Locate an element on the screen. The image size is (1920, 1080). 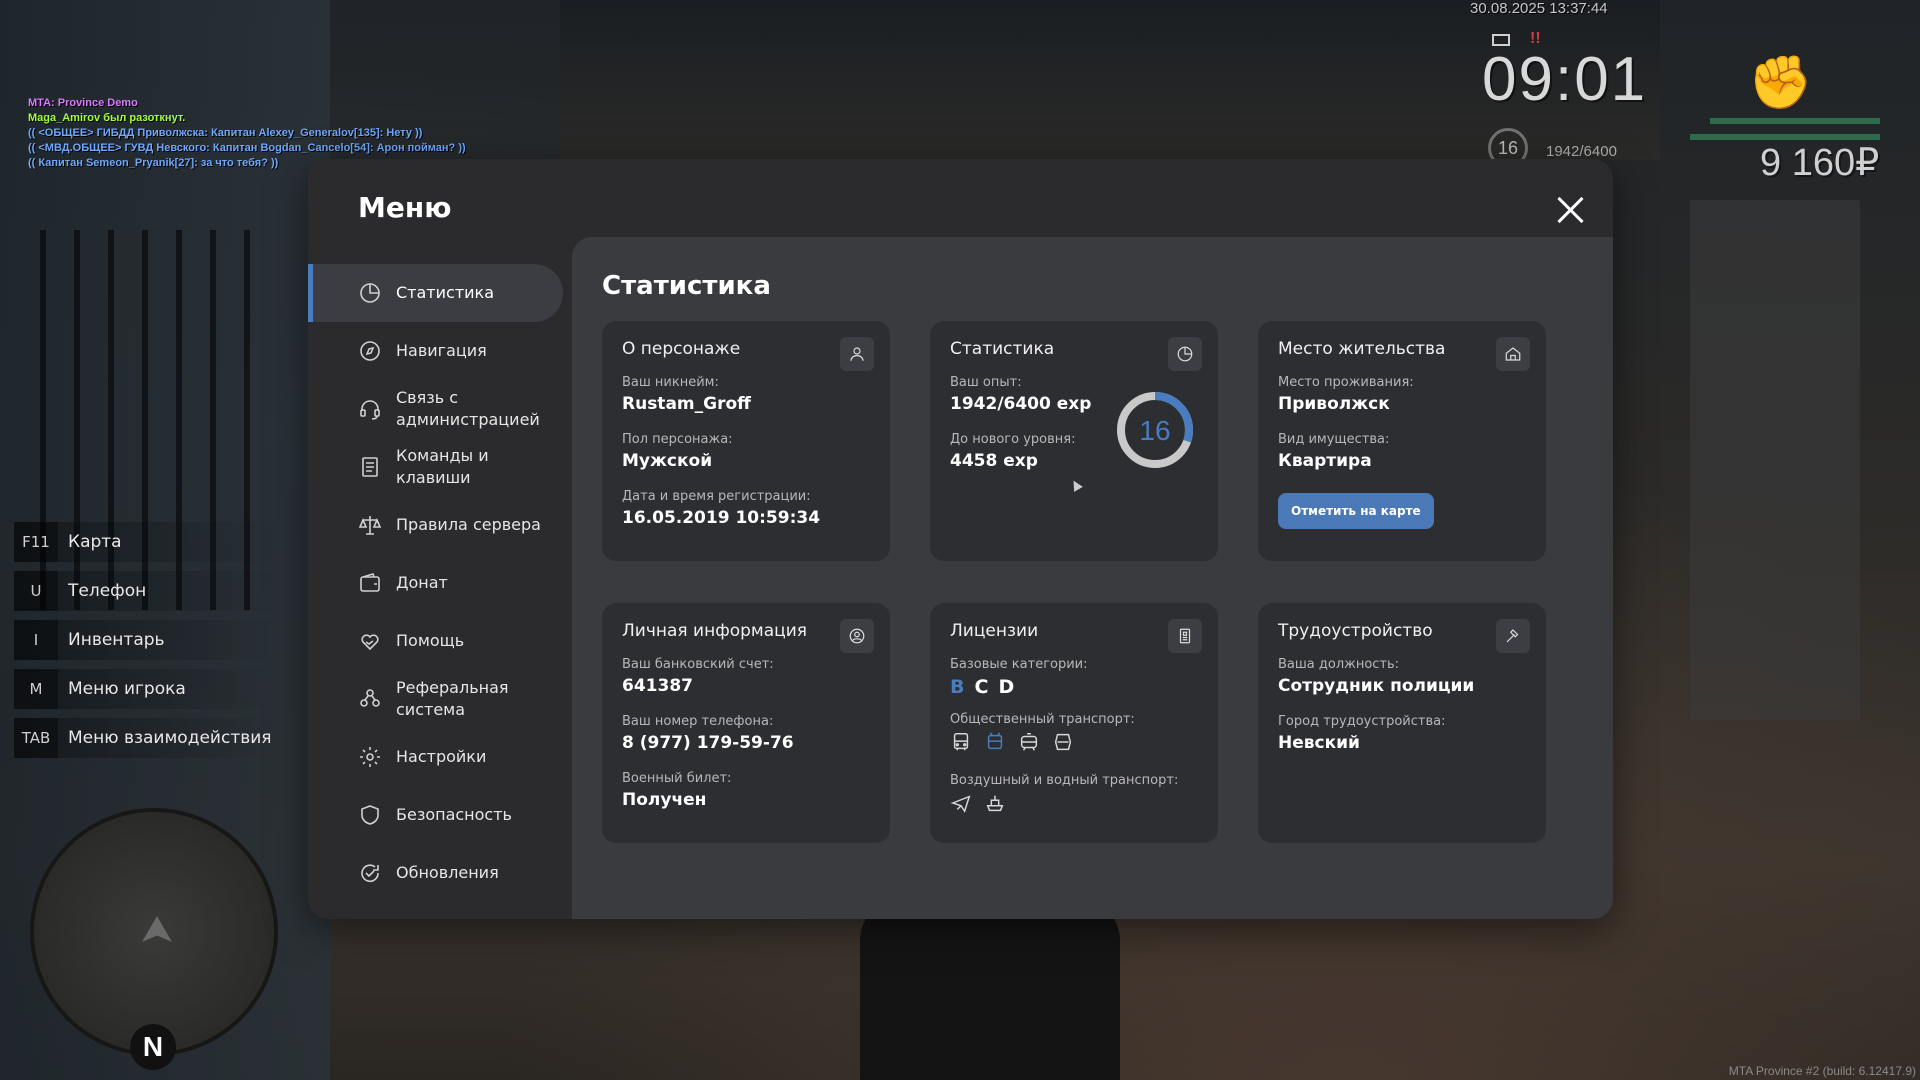
nav-label: Обновления is located at coordinates (447, 872).